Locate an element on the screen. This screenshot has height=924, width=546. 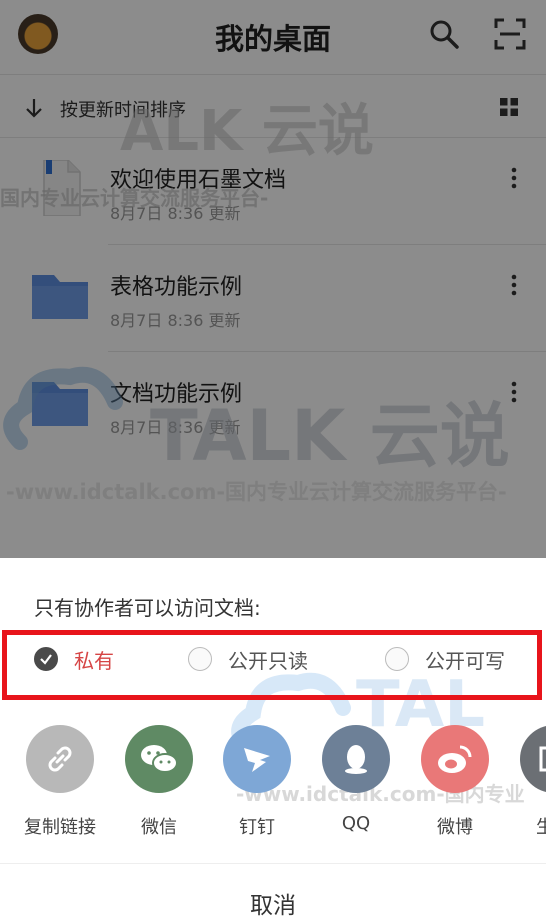
radio-label: 公开只读 is located at coordinates (268, 660).